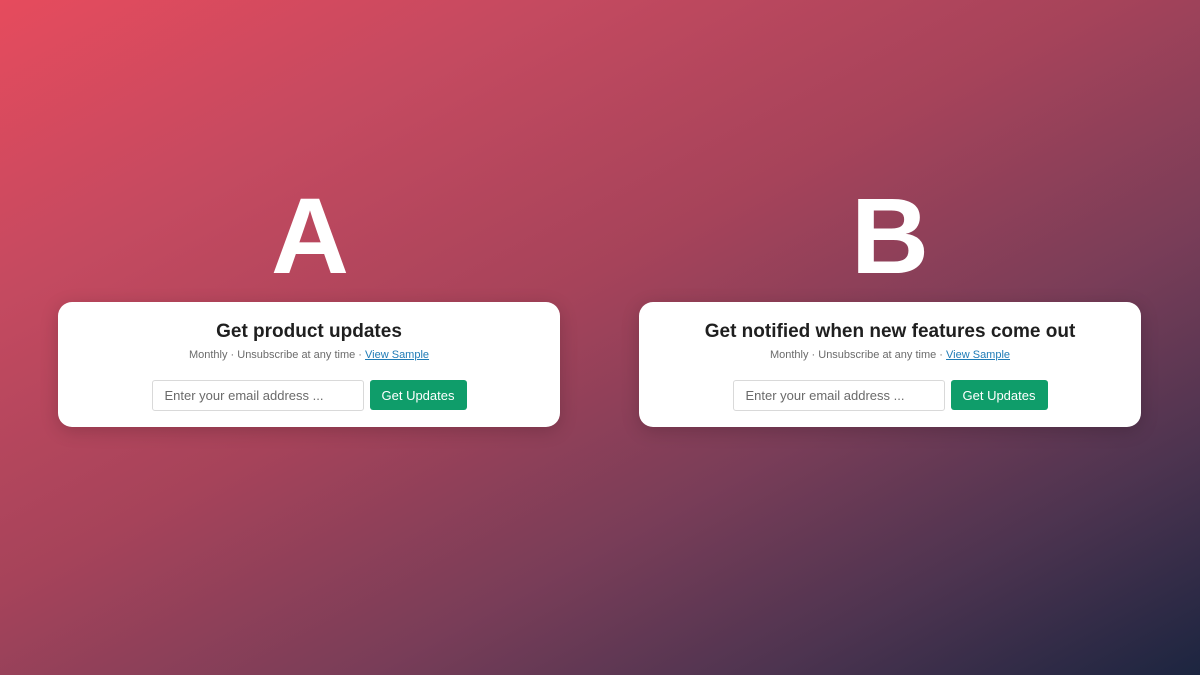 The height and width of the screenshot is (675, 1200). Describe the element at coordinates (418, 395) in the screenshot. I see `card-a-get-updates-button: Get Updates` at that location.